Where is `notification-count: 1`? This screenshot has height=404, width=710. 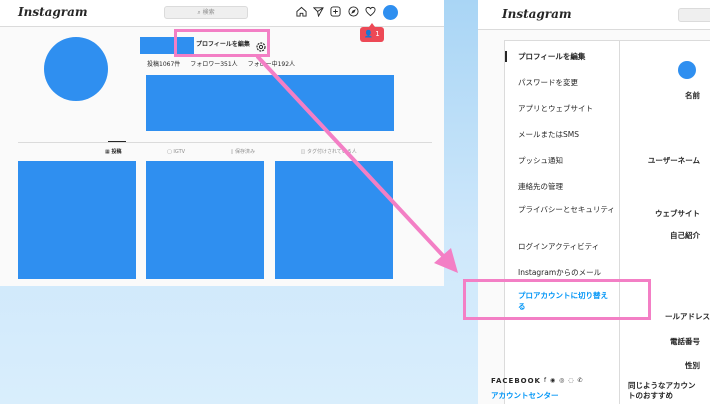
notification-count: 1 is located at coordinates (377, 34).